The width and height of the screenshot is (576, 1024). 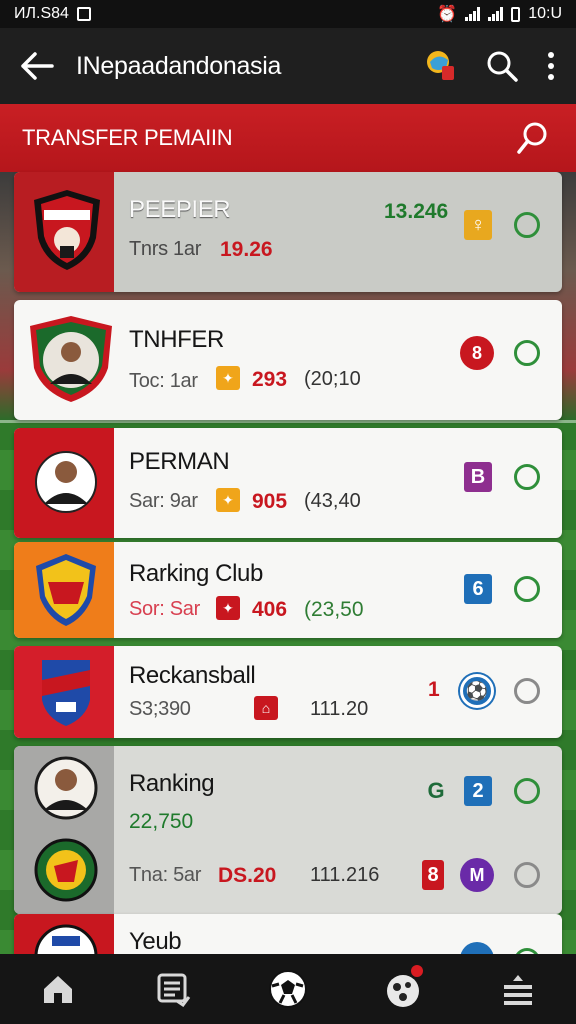 I want to click on letter-badge-icon: B, so click(x=478, y=477).